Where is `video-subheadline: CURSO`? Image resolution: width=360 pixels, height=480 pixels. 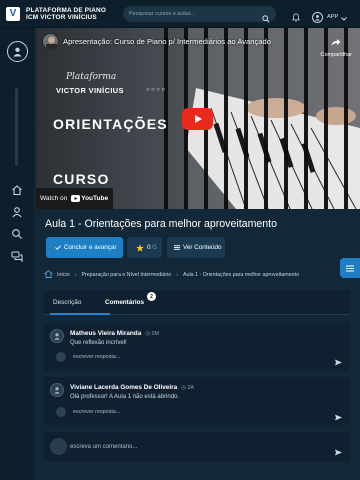
video-subheadline: CURSO is located at coordinates (81, 179).